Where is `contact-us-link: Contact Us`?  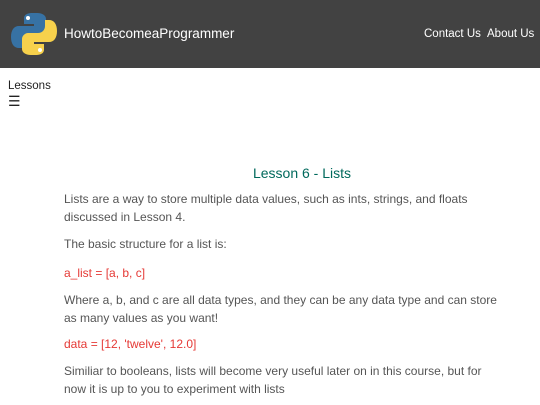
contact-us-link: Contact Us is located at coordinates (452, 34).